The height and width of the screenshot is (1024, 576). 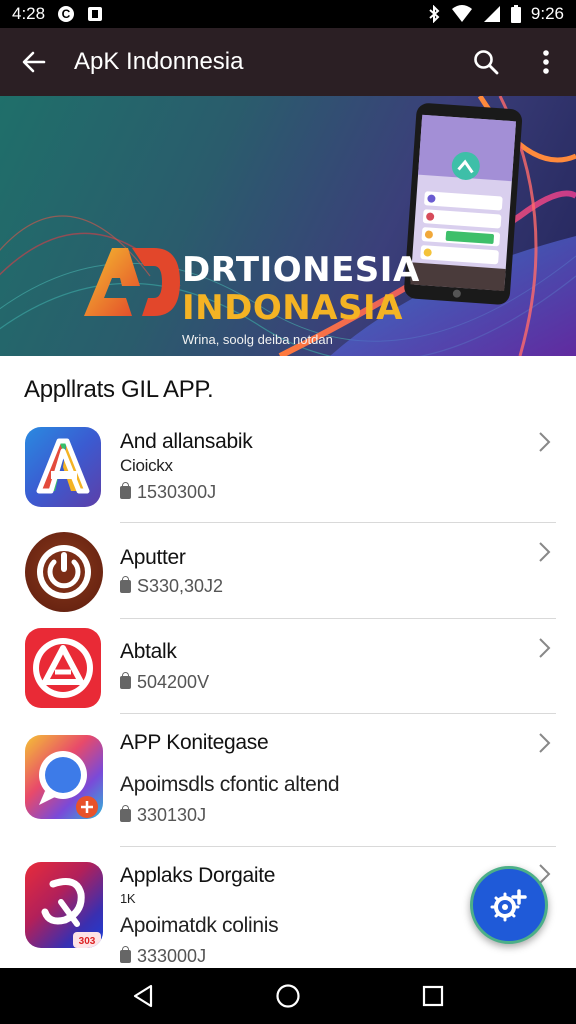 I want to click on app-size: 330130J, so click(x=163, y=815).